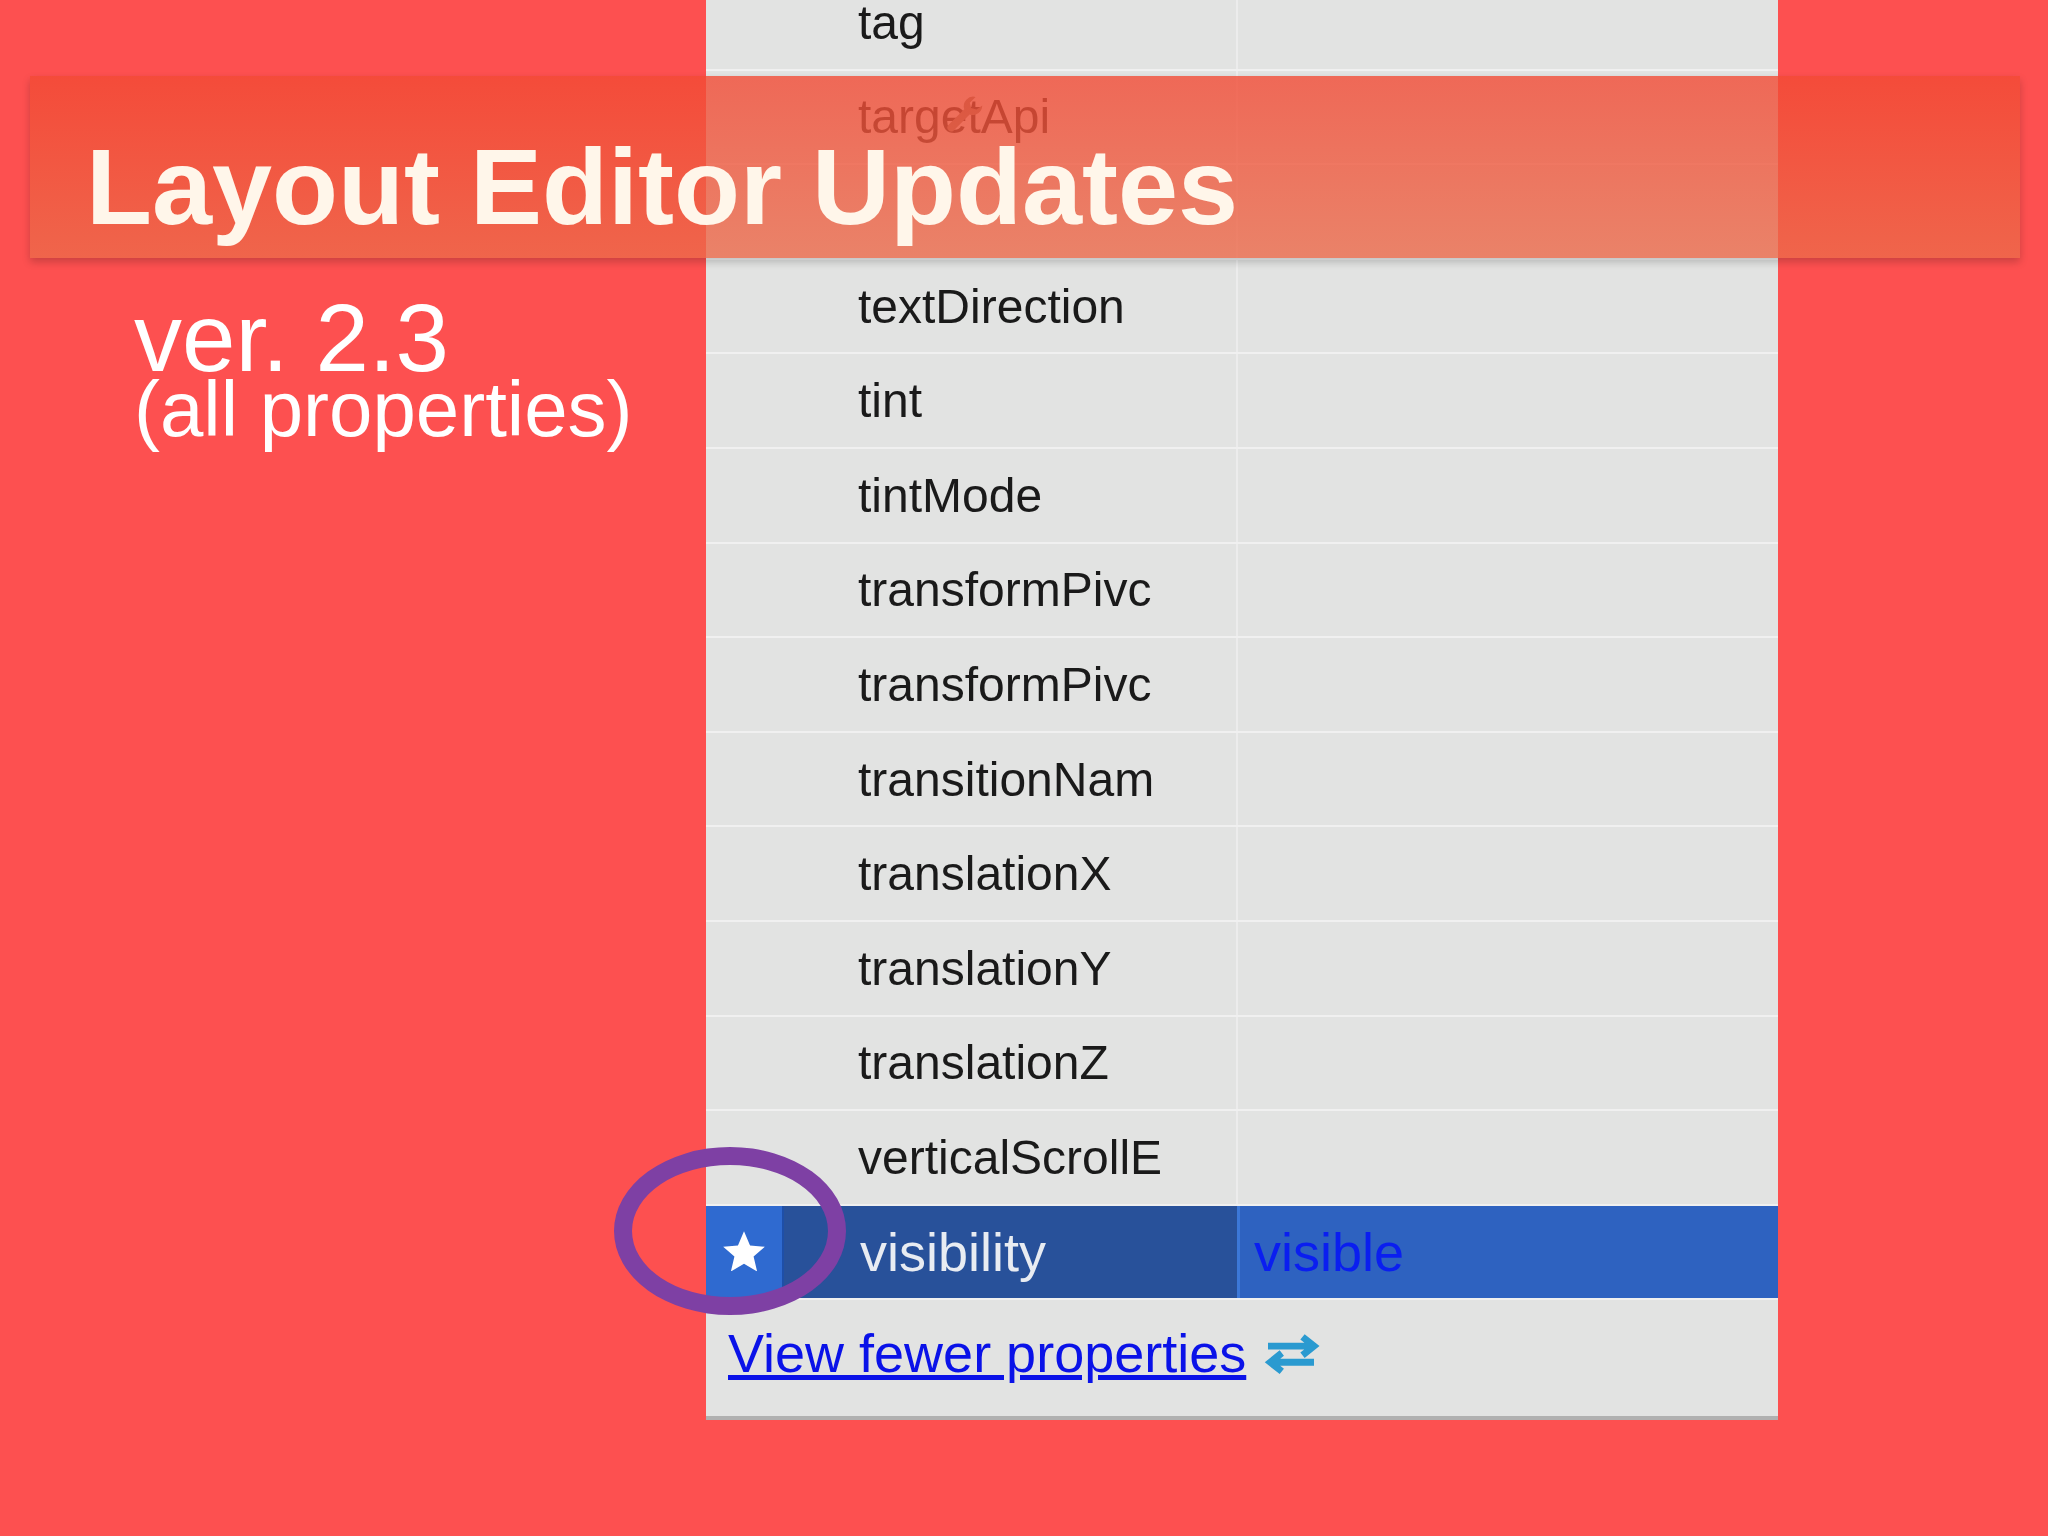  Describe the element at coordinates (662, 187) in the screenshot. I see `slide-title: Layout Editor Updates` at that location.